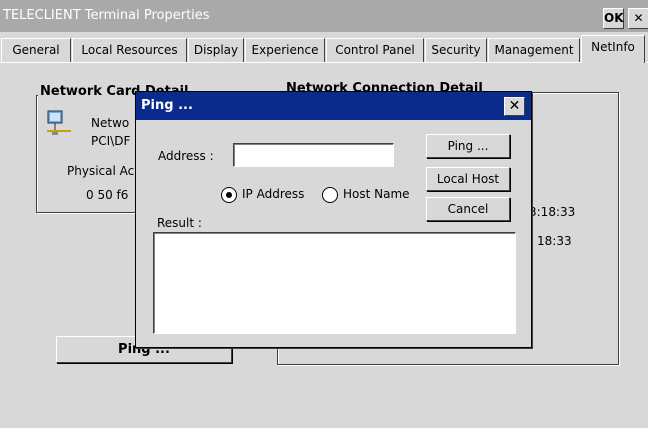 This screenshot has height=428, width=648. Describe the element at coordinates (514, 106) in the screenshot. I see `ping-dialog-close-button: ✕` at that location.